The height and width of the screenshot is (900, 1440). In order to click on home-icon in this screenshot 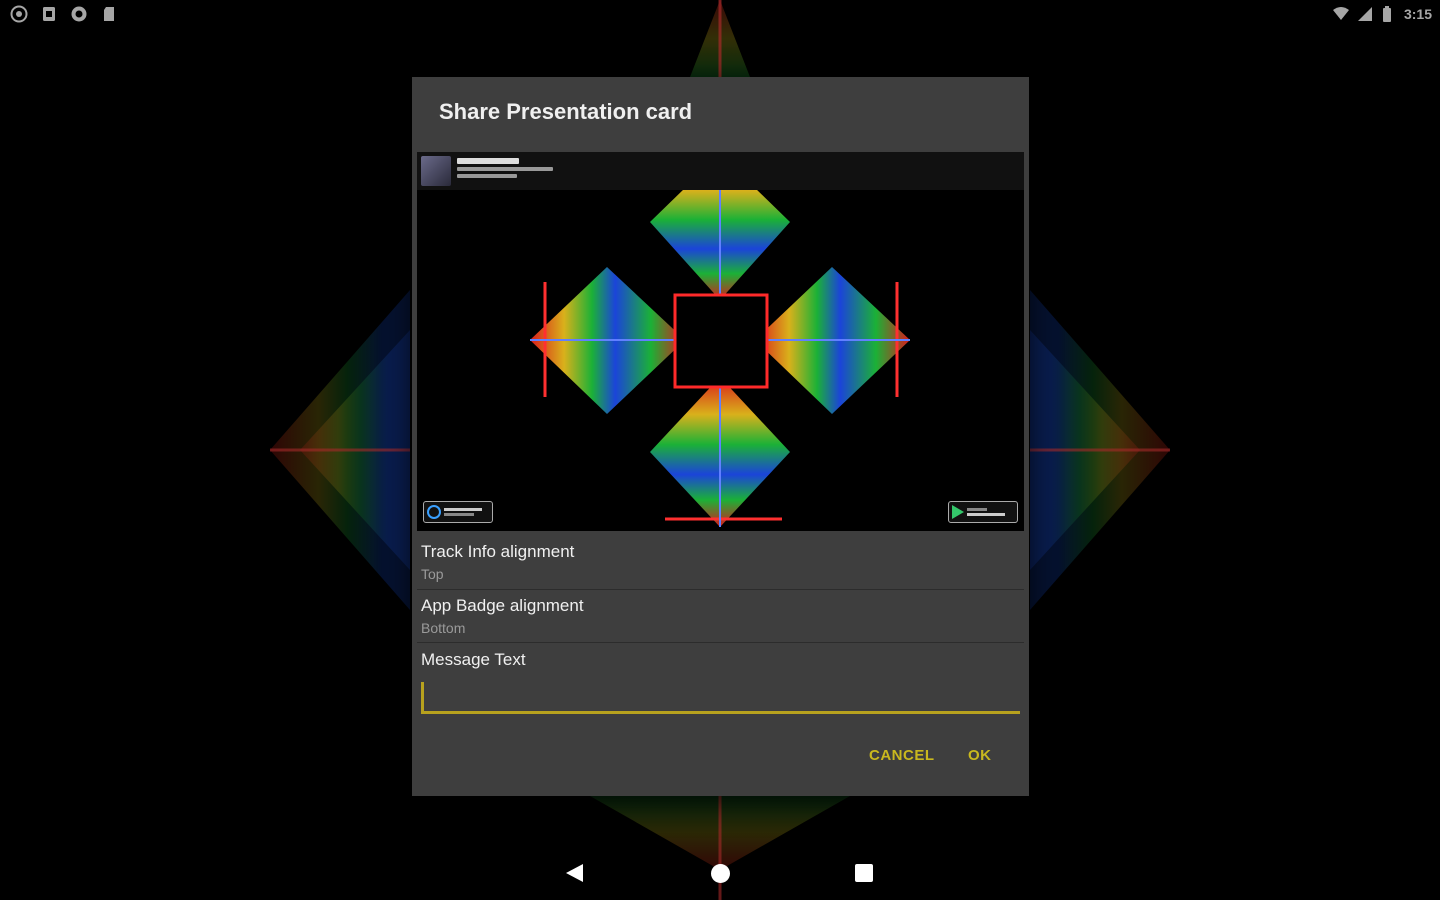, I will do `click(720, 873)`.